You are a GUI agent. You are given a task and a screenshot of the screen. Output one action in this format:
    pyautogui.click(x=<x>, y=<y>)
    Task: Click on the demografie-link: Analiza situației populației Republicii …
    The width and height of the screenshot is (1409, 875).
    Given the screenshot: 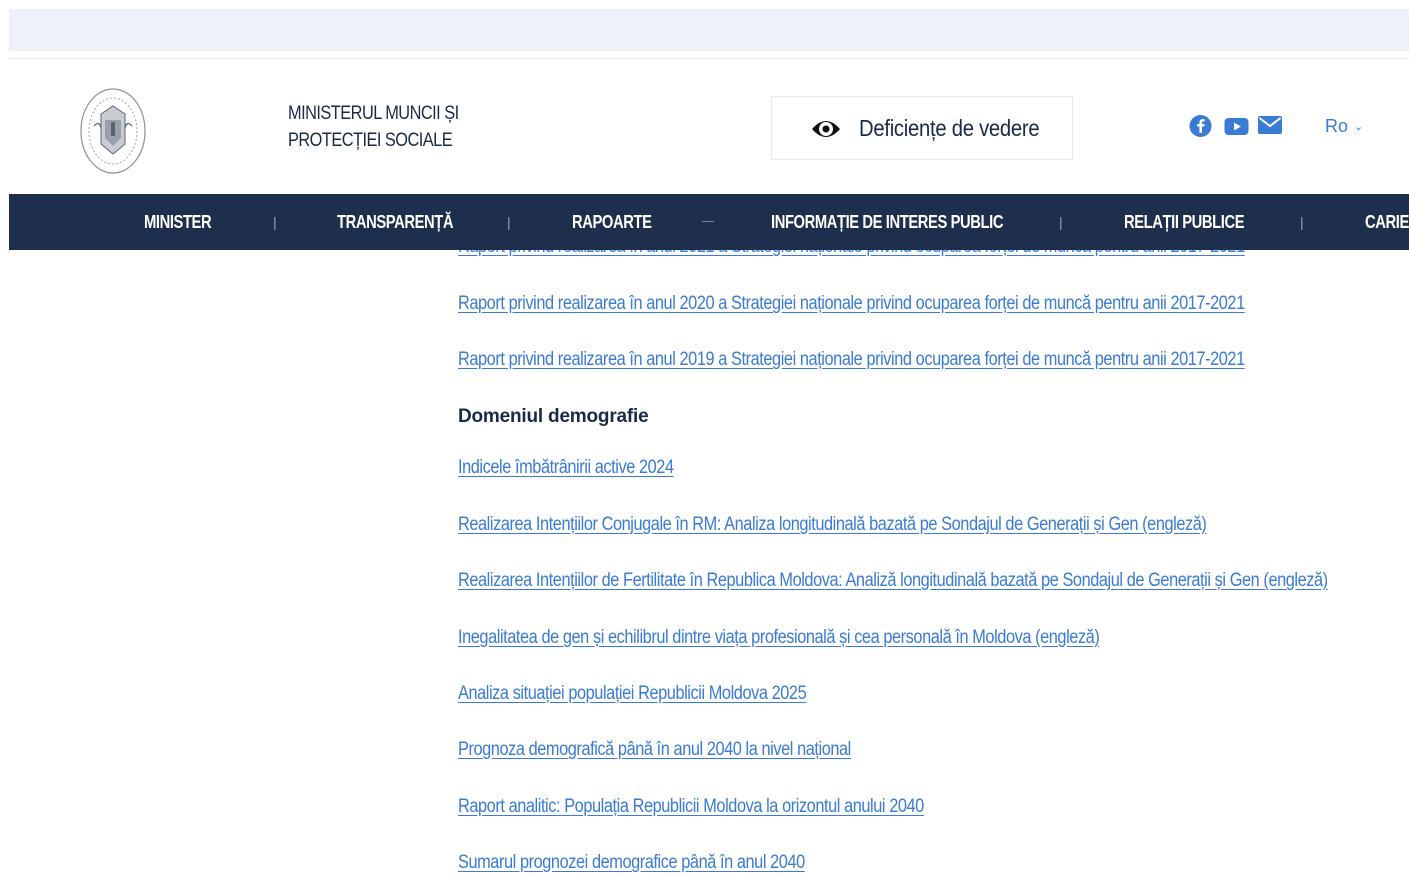 What is the action you would take?
    pyautogui.click(x=632, y=694)
    